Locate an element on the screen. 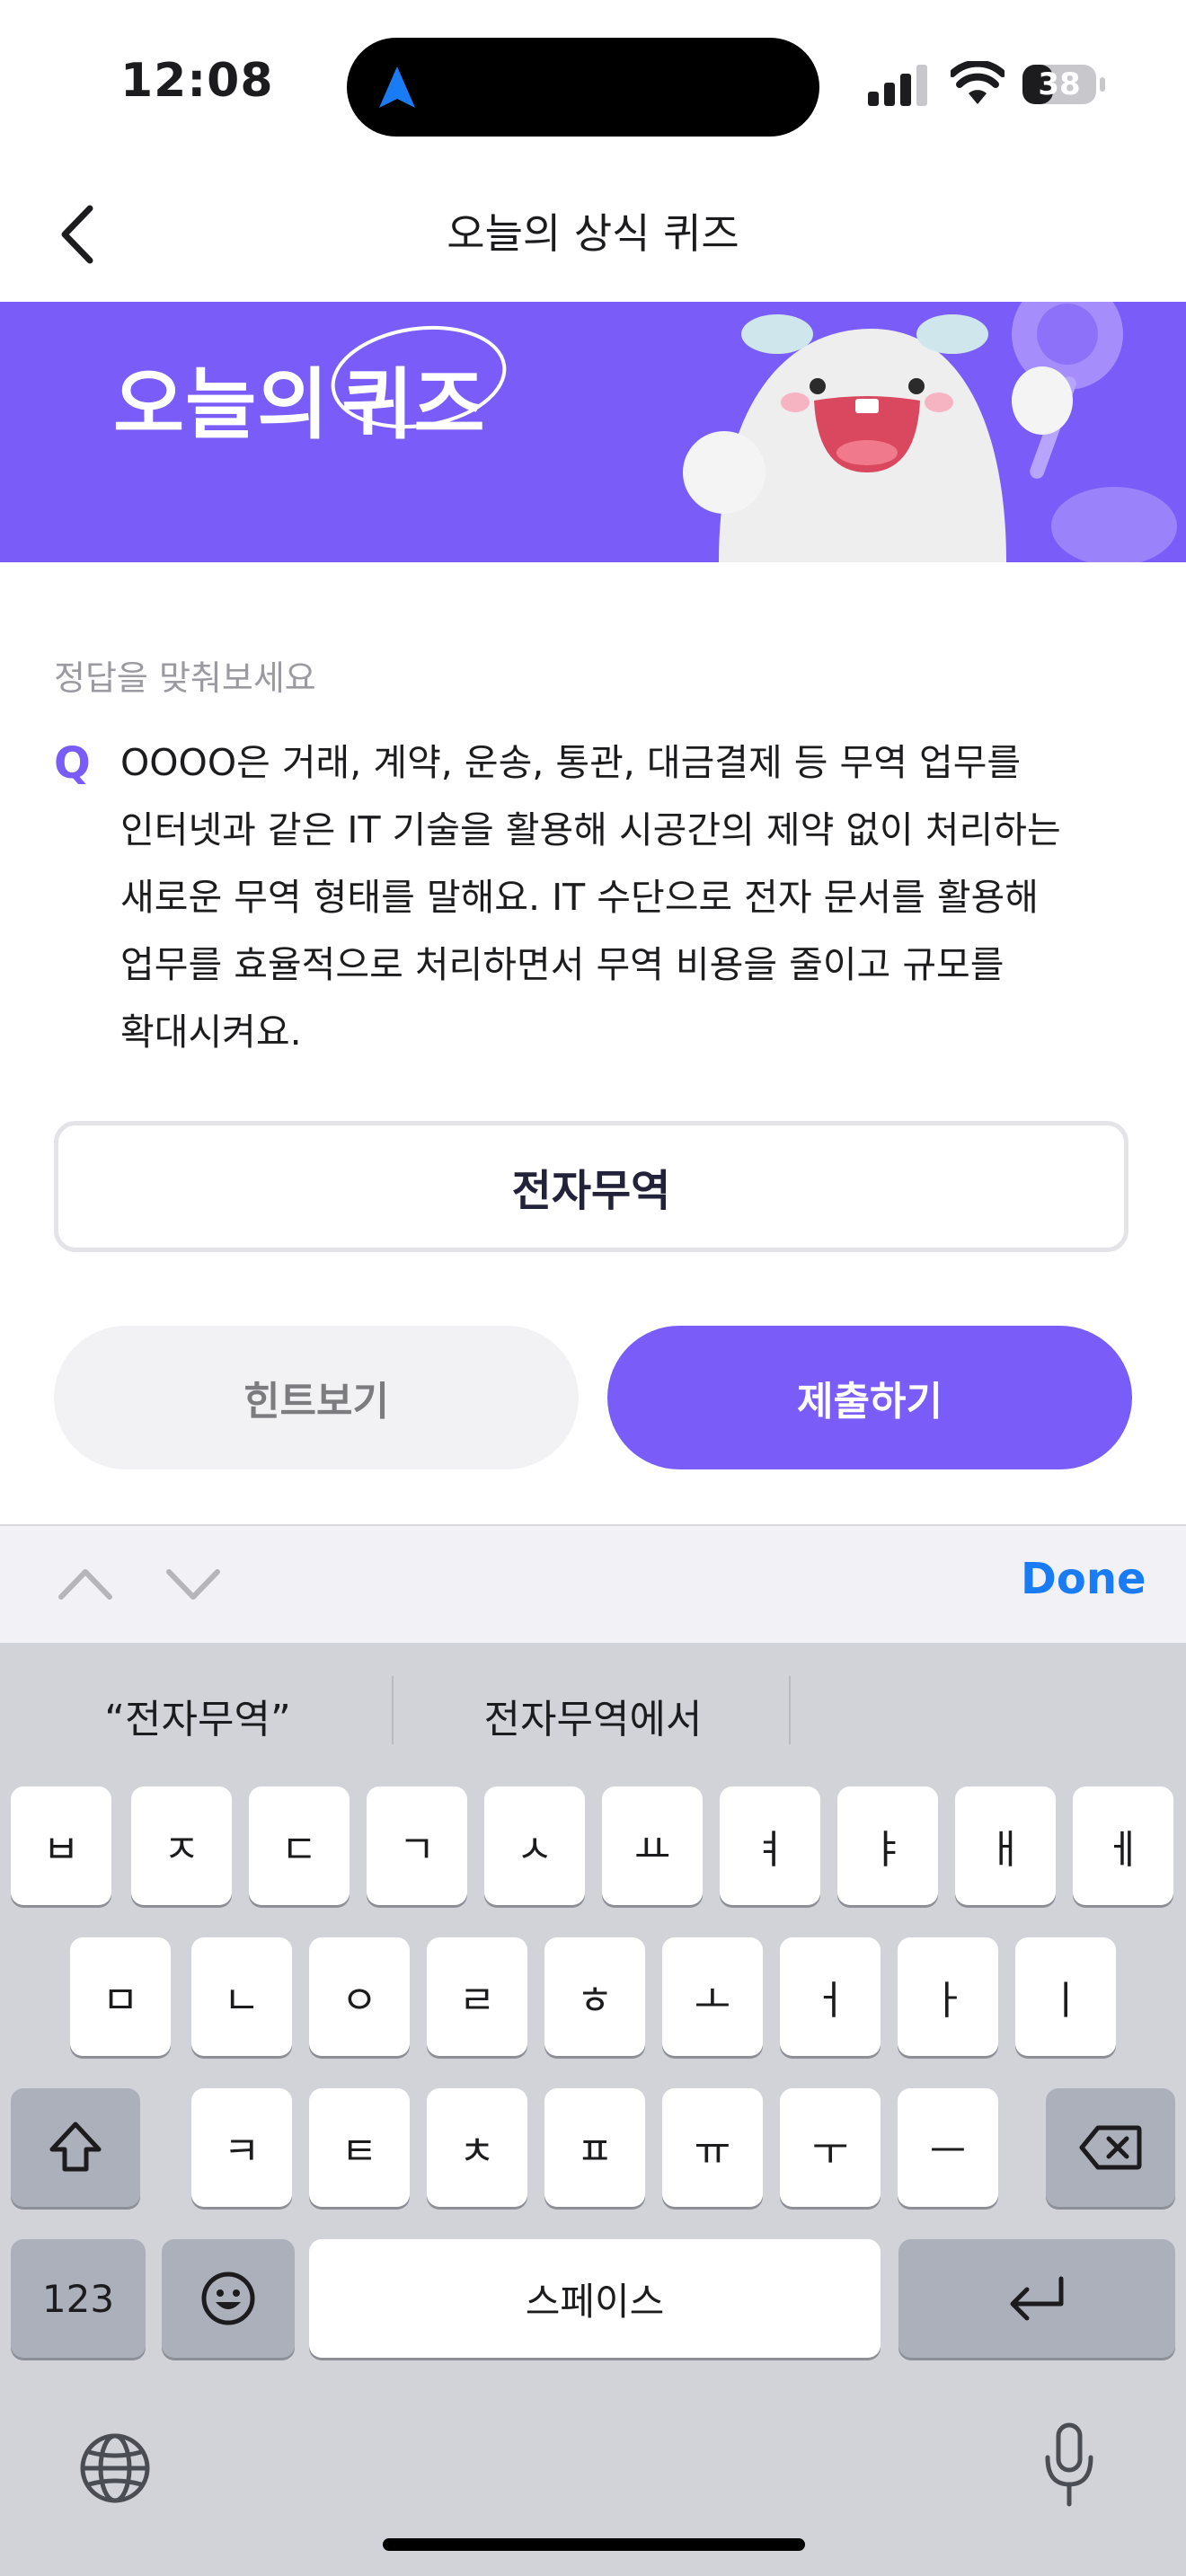  key: ㄹ is located at coordinates (477, 1997).